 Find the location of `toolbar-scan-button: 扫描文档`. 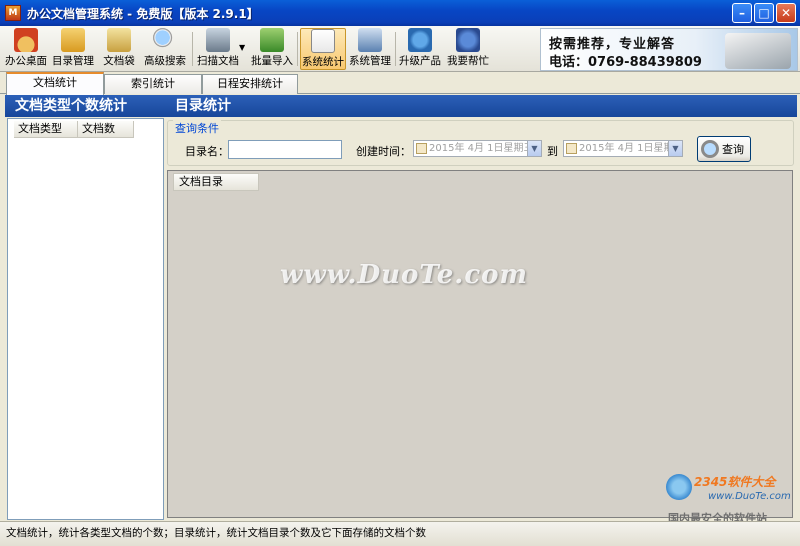

toolbar-scan-button: 扫描文档 is located at coordinates (218, 49).